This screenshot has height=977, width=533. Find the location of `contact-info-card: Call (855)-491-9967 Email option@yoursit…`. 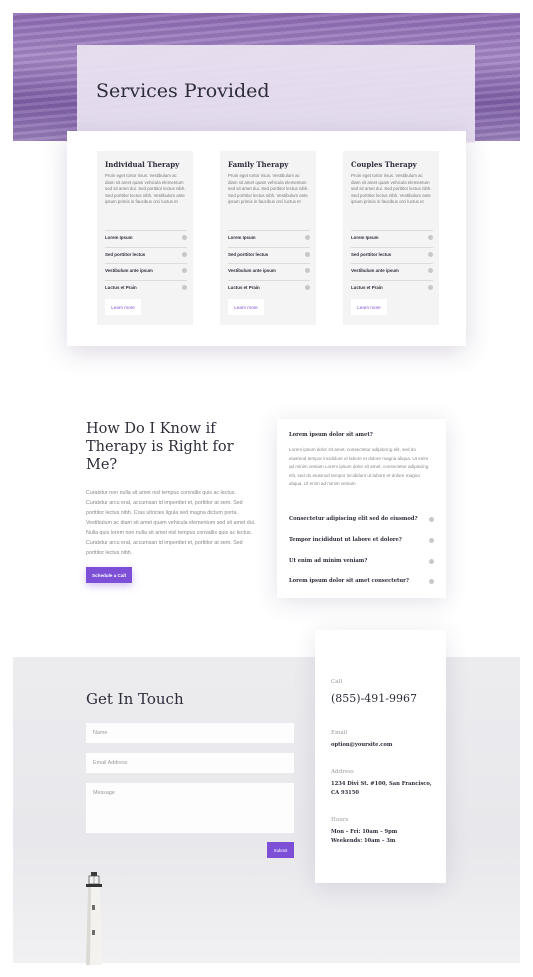

contact-info-card: Call (855)-491-9967 Email option@yoursit… is located at coordinates (380, 756).